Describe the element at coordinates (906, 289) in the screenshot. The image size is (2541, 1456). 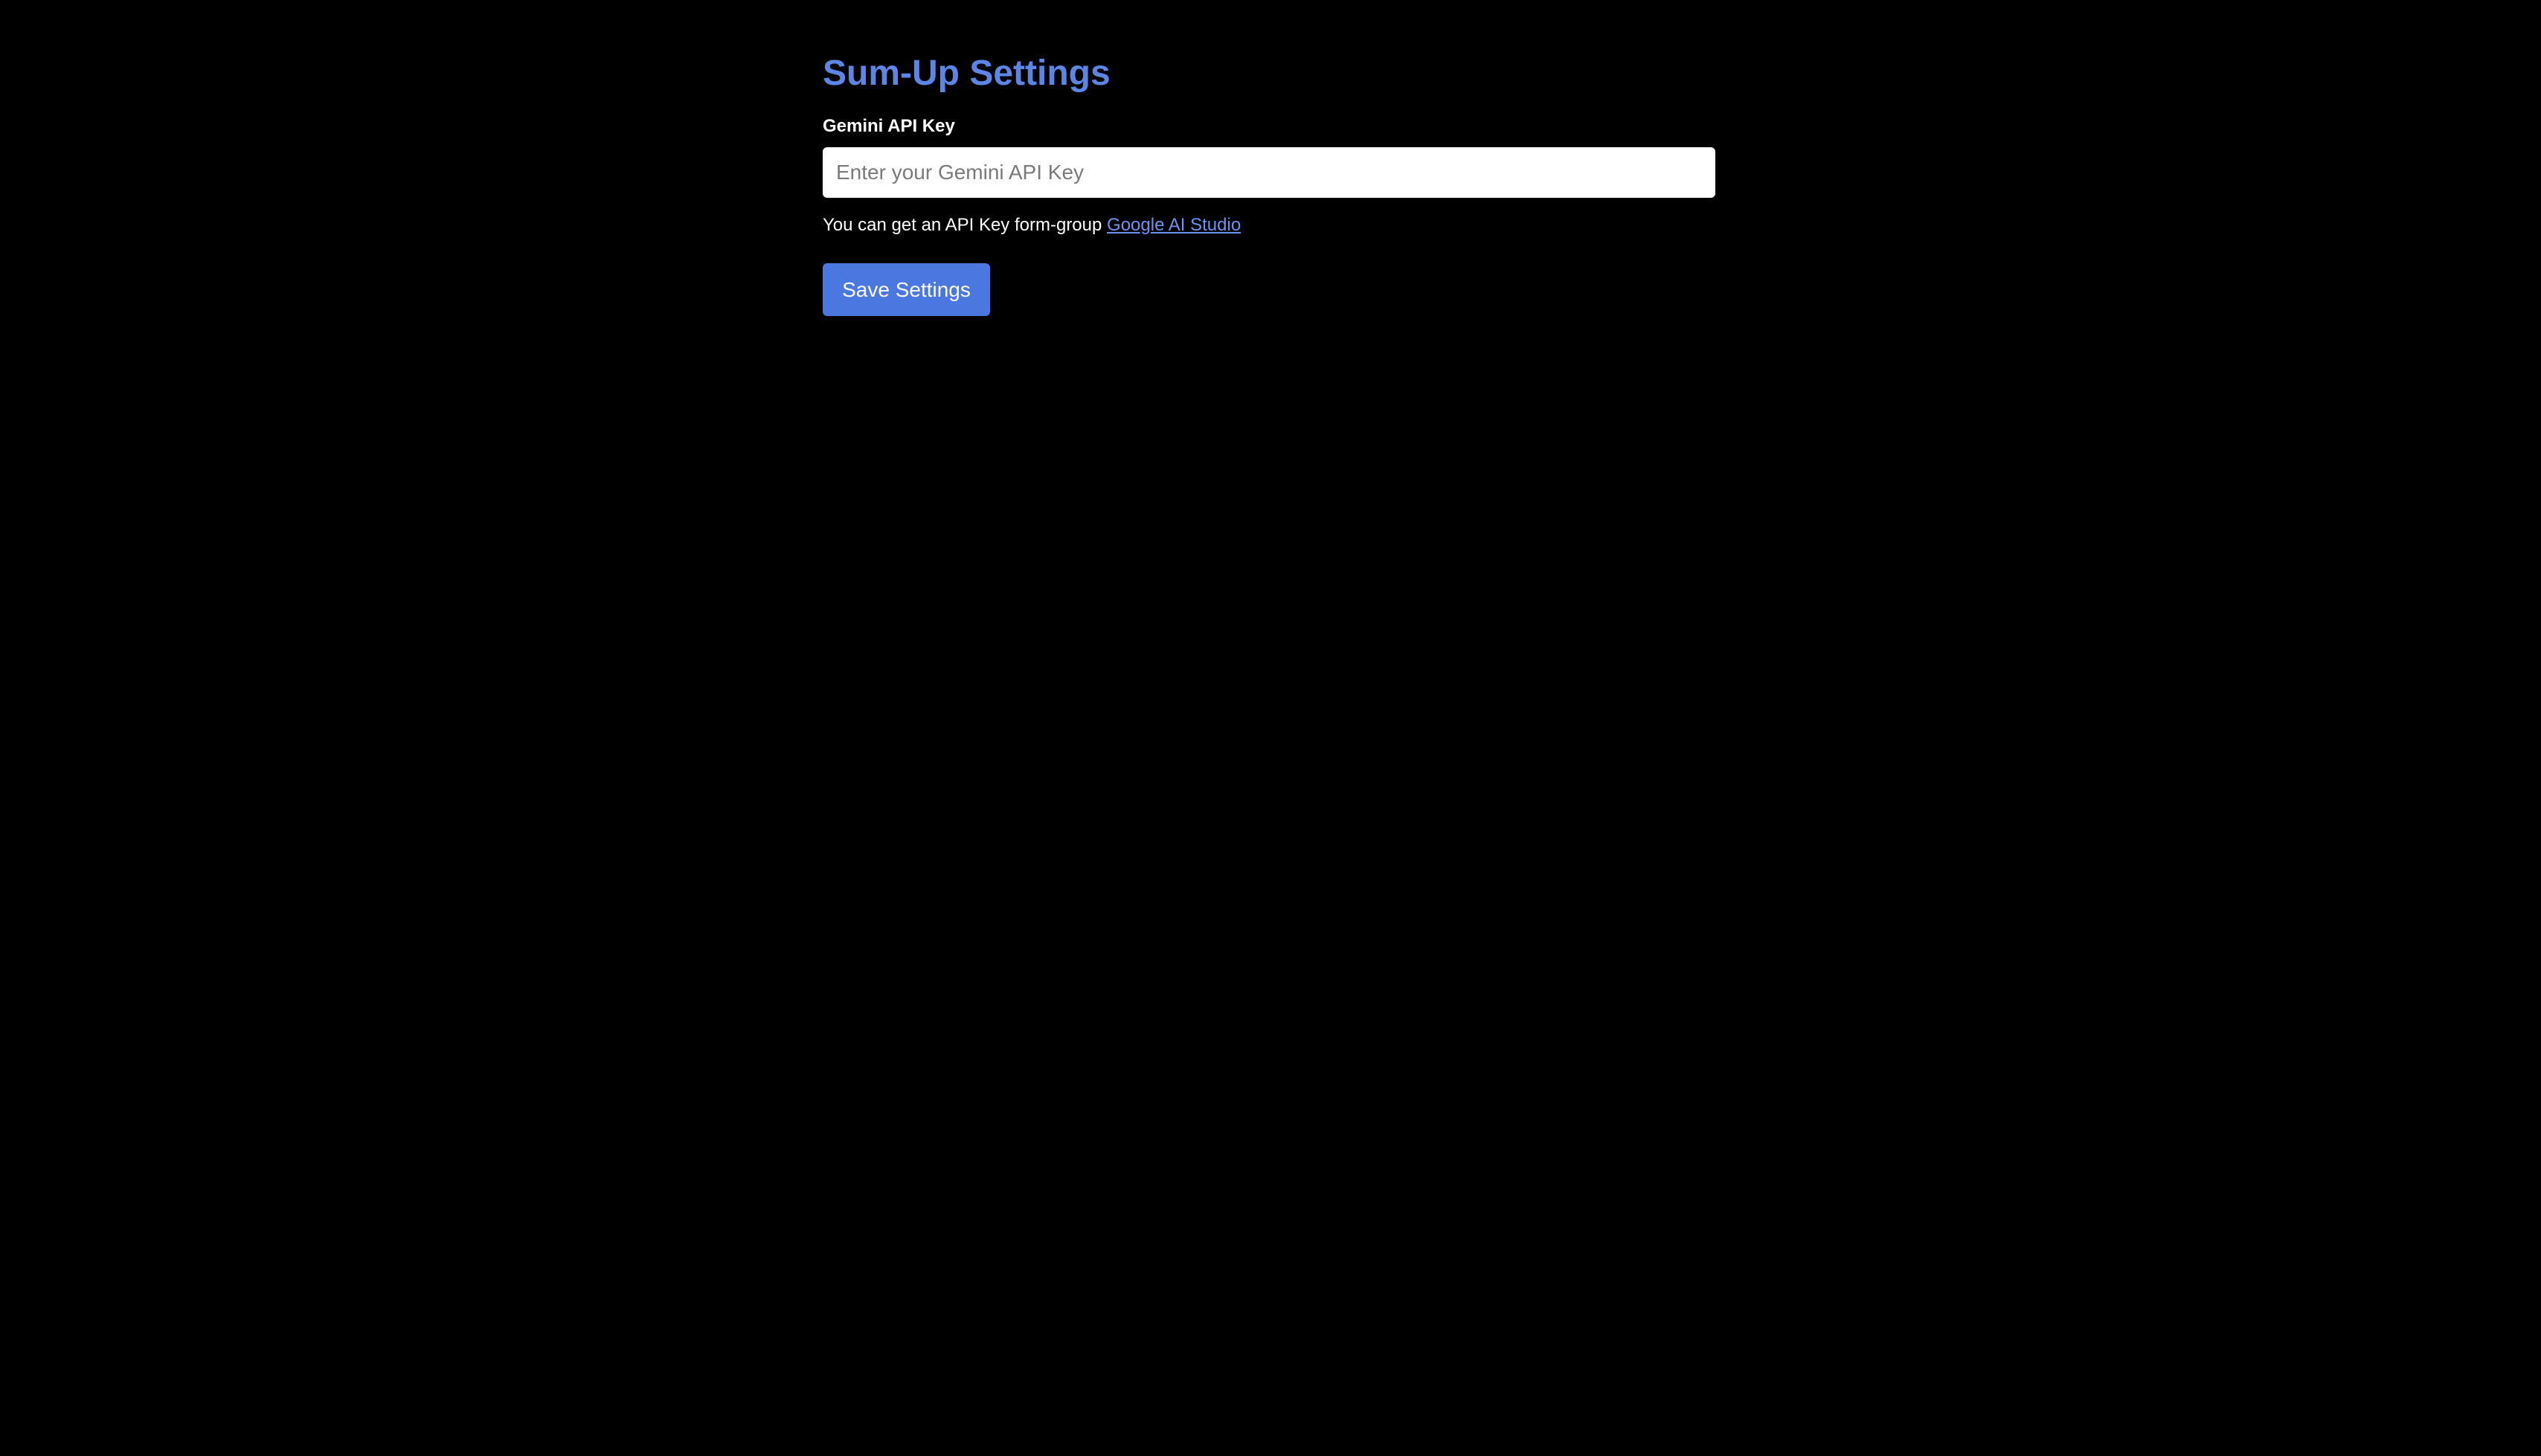
I see `save-settings-button: Save Settings` at that location.